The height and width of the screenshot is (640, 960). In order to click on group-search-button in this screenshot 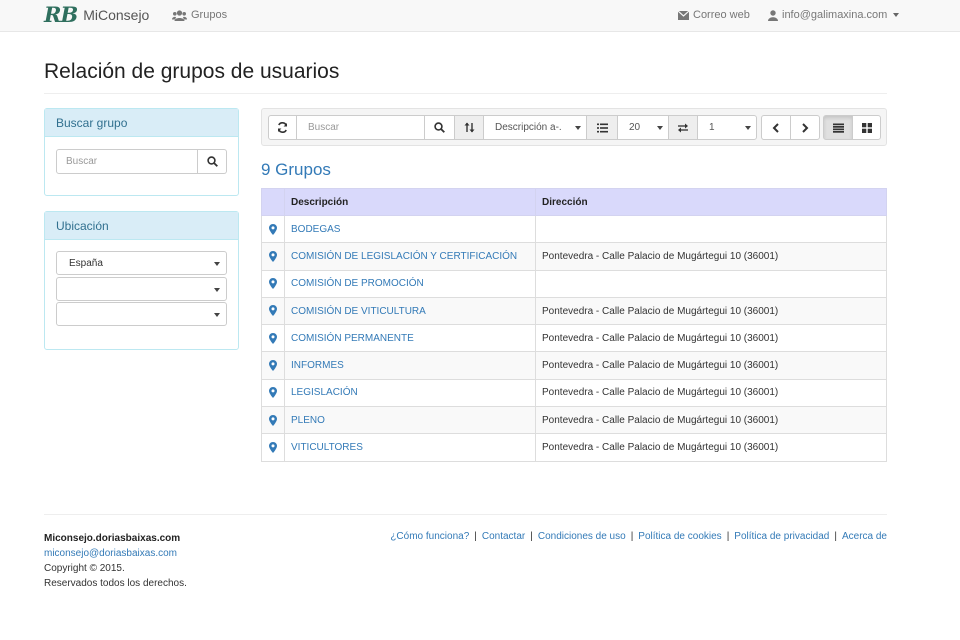, I will do `click(212, 161)`.